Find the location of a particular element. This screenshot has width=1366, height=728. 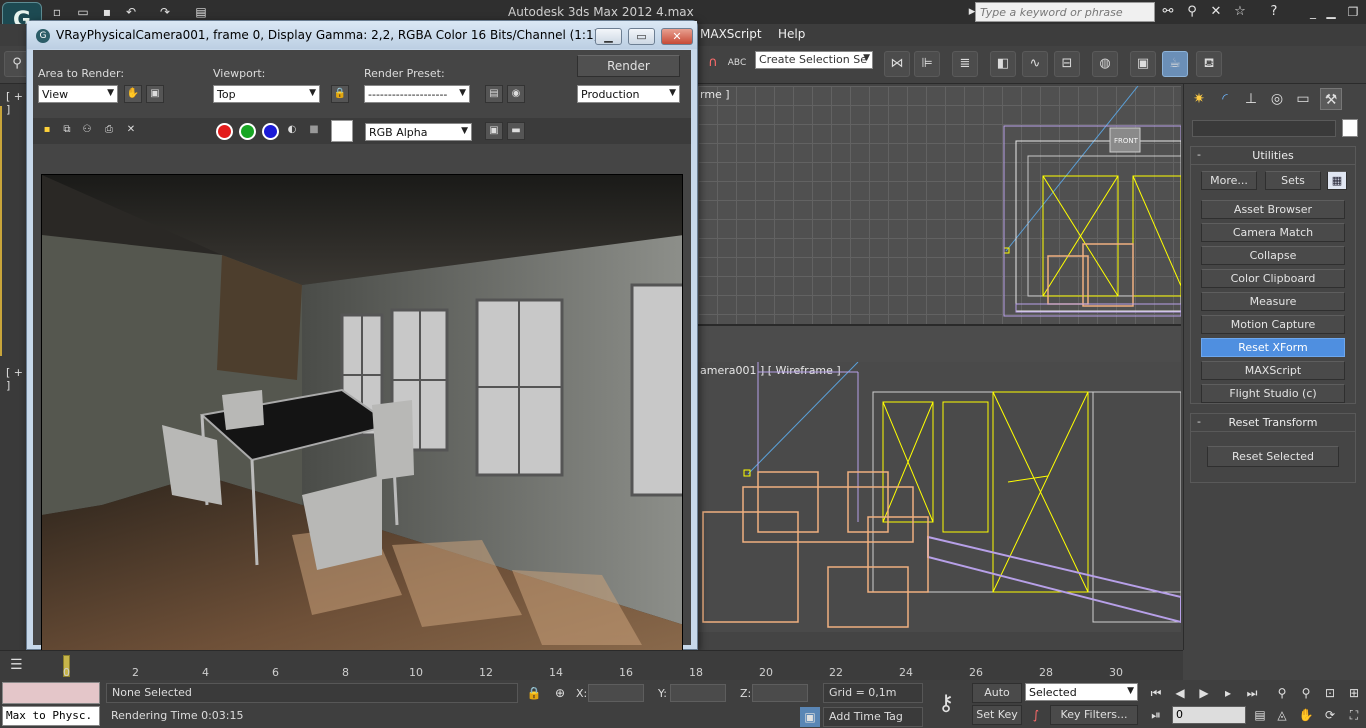

green-channel-toggle is located at coordinates (247, 131).